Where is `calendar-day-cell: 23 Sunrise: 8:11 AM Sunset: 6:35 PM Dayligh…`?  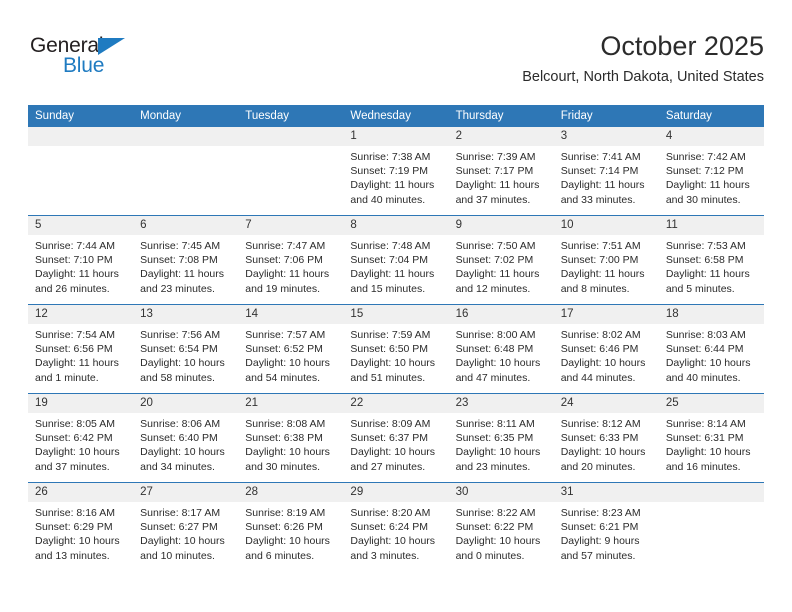
calendar-day-cell: 23 Sunrise: 8:11 AM Sunset: 6:35 PM Dayligh… is located at coordinates (501, 438).